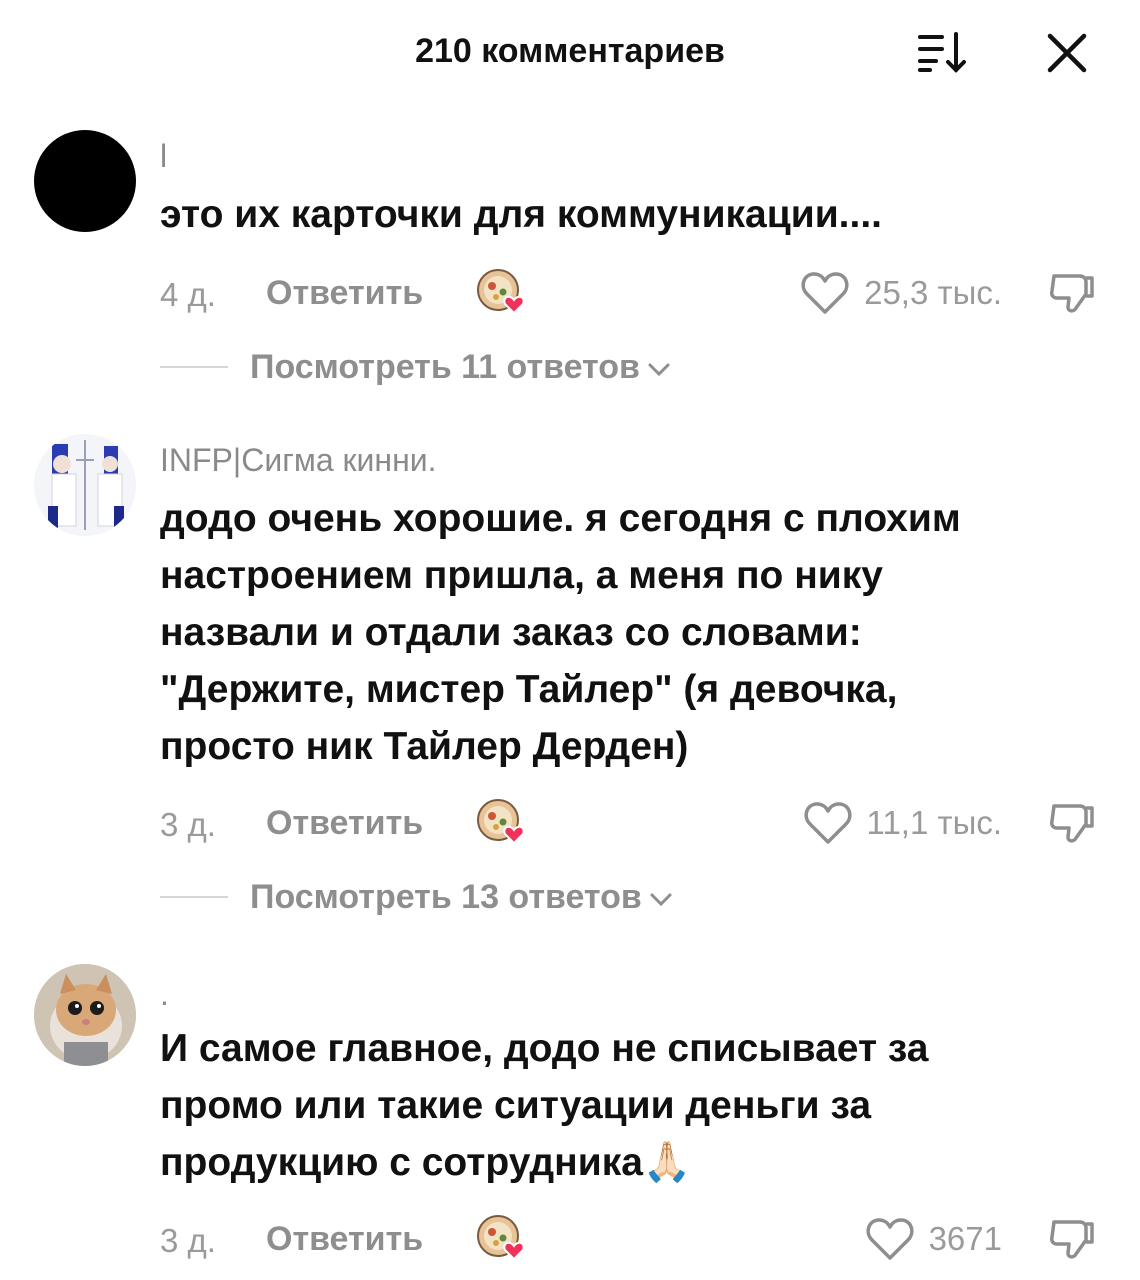 The height and width of the screenshot is (1280, 1140). I want to click on comment-date: 4 д., so click(188, 294).